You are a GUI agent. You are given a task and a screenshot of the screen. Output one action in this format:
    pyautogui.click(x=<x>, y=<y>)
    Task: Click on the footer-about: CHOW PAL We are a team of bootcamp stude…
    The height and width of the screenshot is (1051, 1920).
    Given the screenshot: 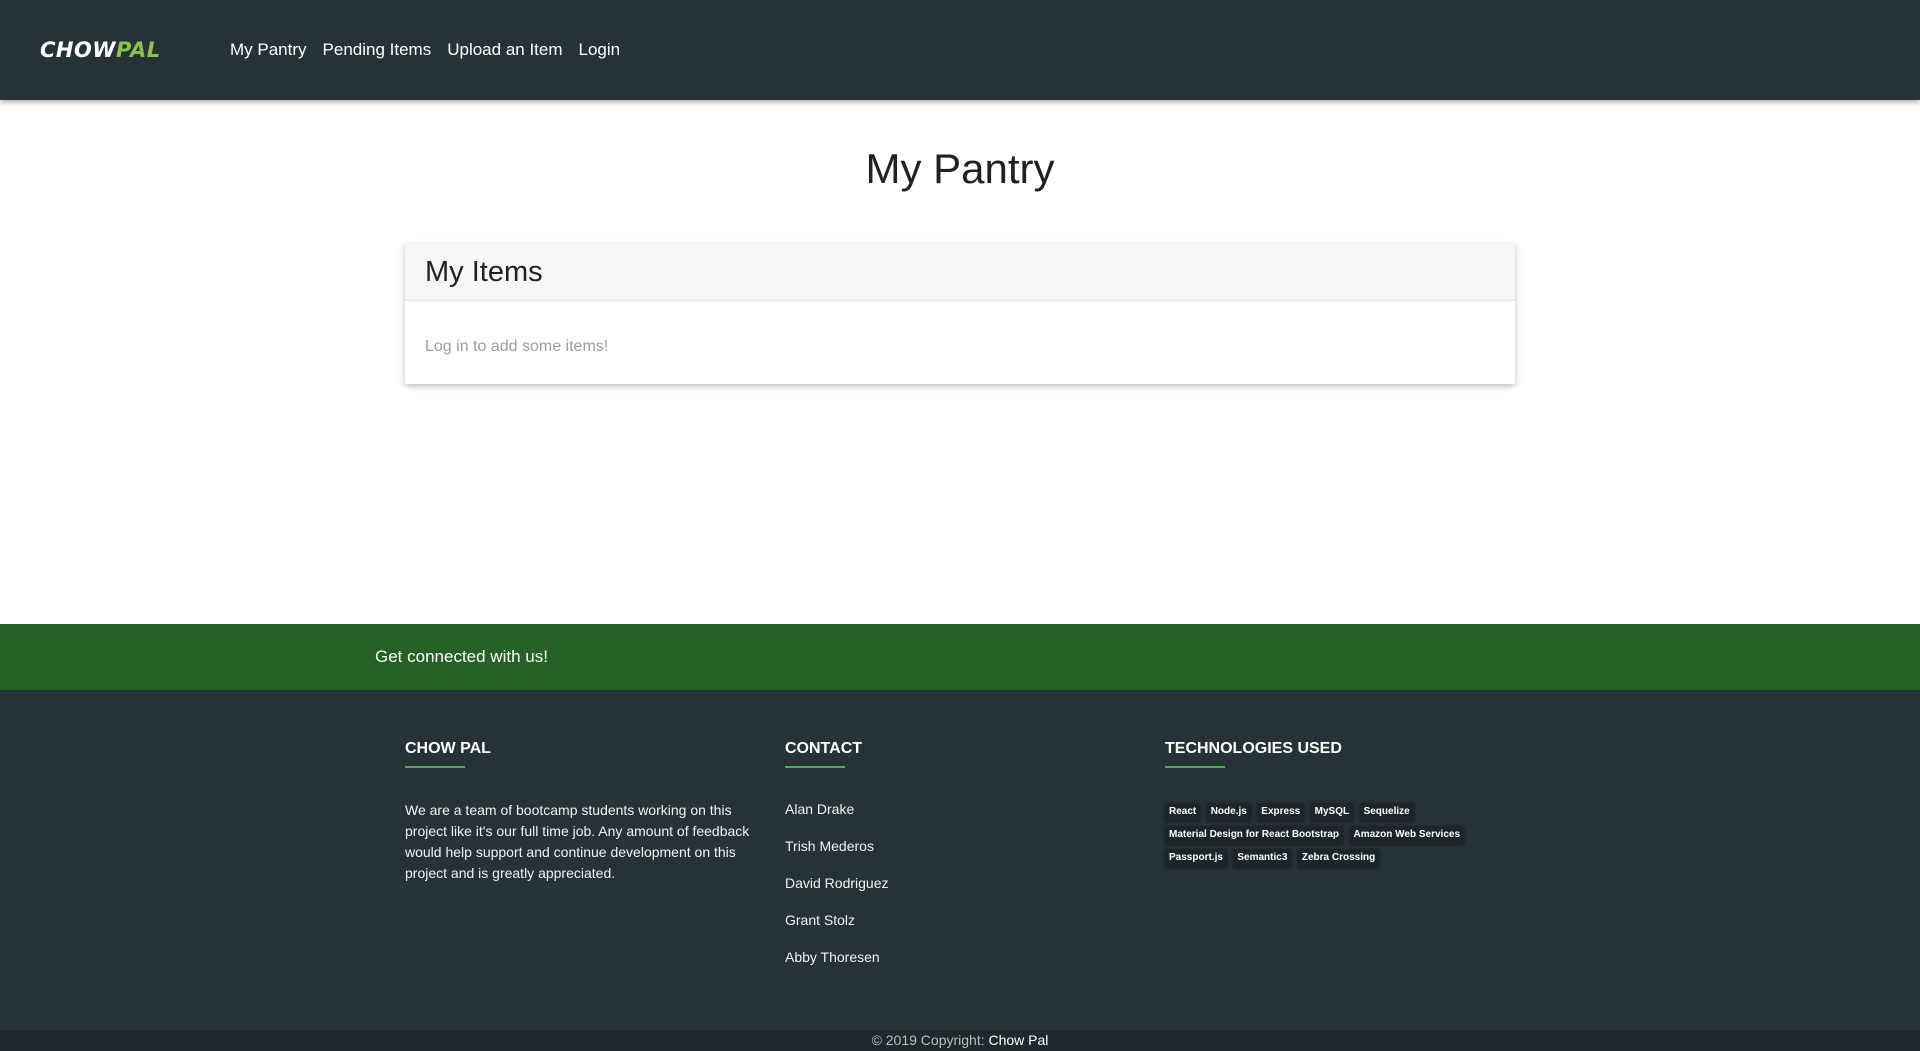 What is the action you would take?
    pyautogui.click(x=580, y=812)
    